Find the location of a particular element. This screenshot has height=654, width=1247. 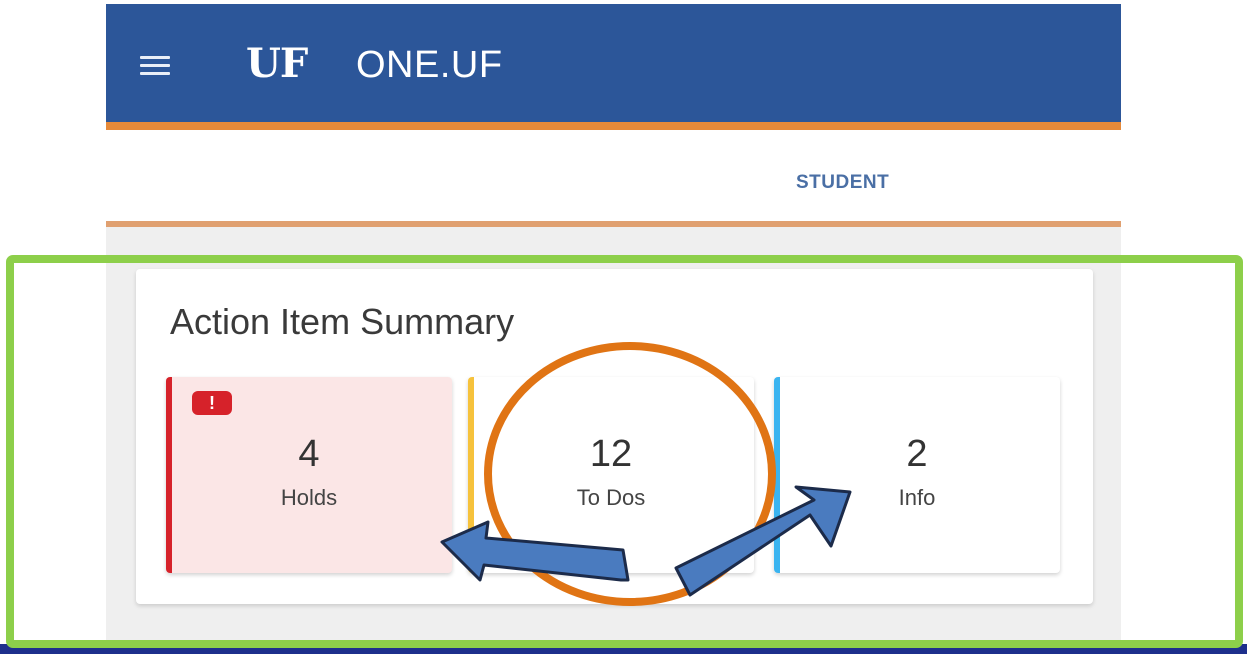

tabs-bar: STUDENT is located at coordinates (613, 175).